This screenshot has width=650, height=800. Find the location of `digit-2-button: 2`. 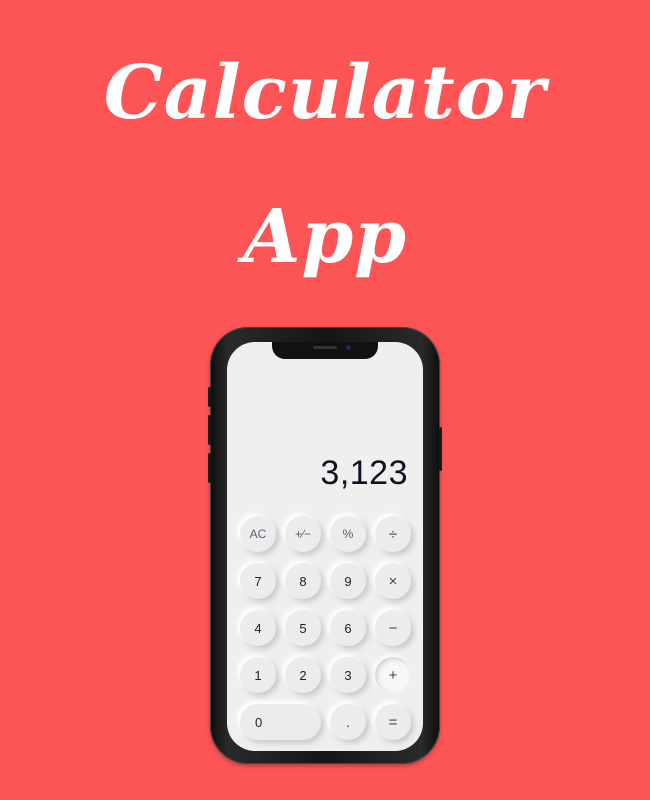

digit-2-button: 2 is located at coordinates (303, 675).